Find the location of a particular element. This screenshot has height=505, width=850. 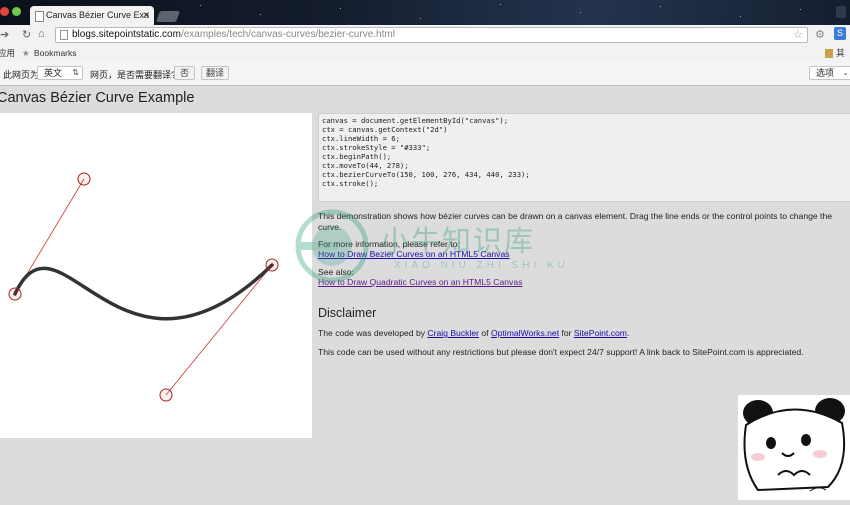

language-select: 英文 ⇅ is located at coordinates (60, 73).